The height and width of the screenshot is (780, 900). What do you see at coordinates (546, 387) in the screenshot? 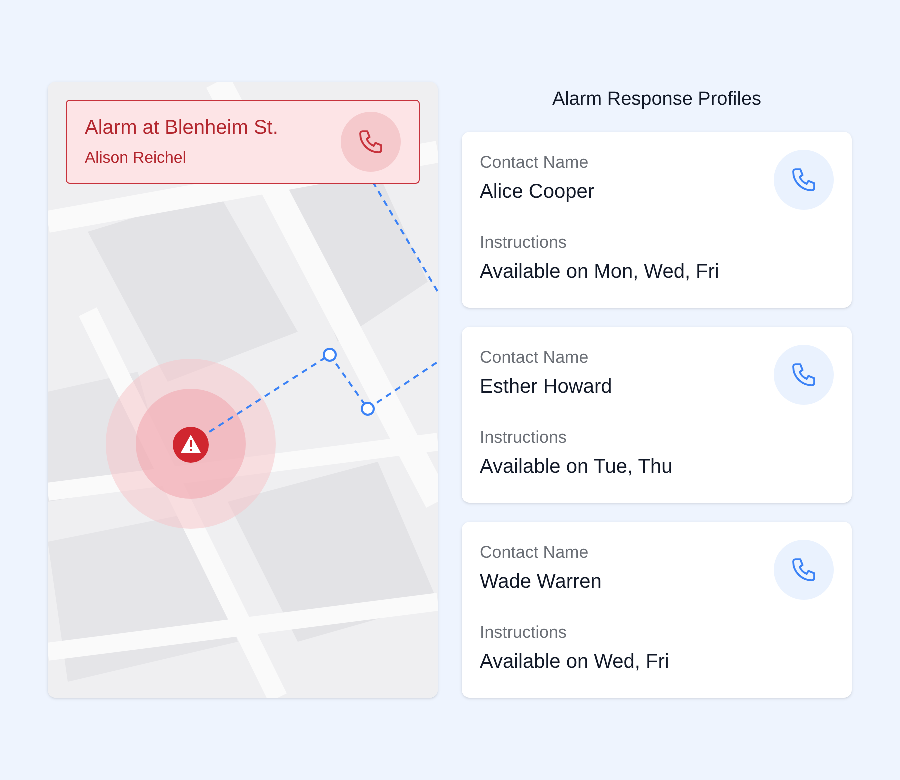
I see `contact-name: Esther Howard` at bounding box center [546, 387].